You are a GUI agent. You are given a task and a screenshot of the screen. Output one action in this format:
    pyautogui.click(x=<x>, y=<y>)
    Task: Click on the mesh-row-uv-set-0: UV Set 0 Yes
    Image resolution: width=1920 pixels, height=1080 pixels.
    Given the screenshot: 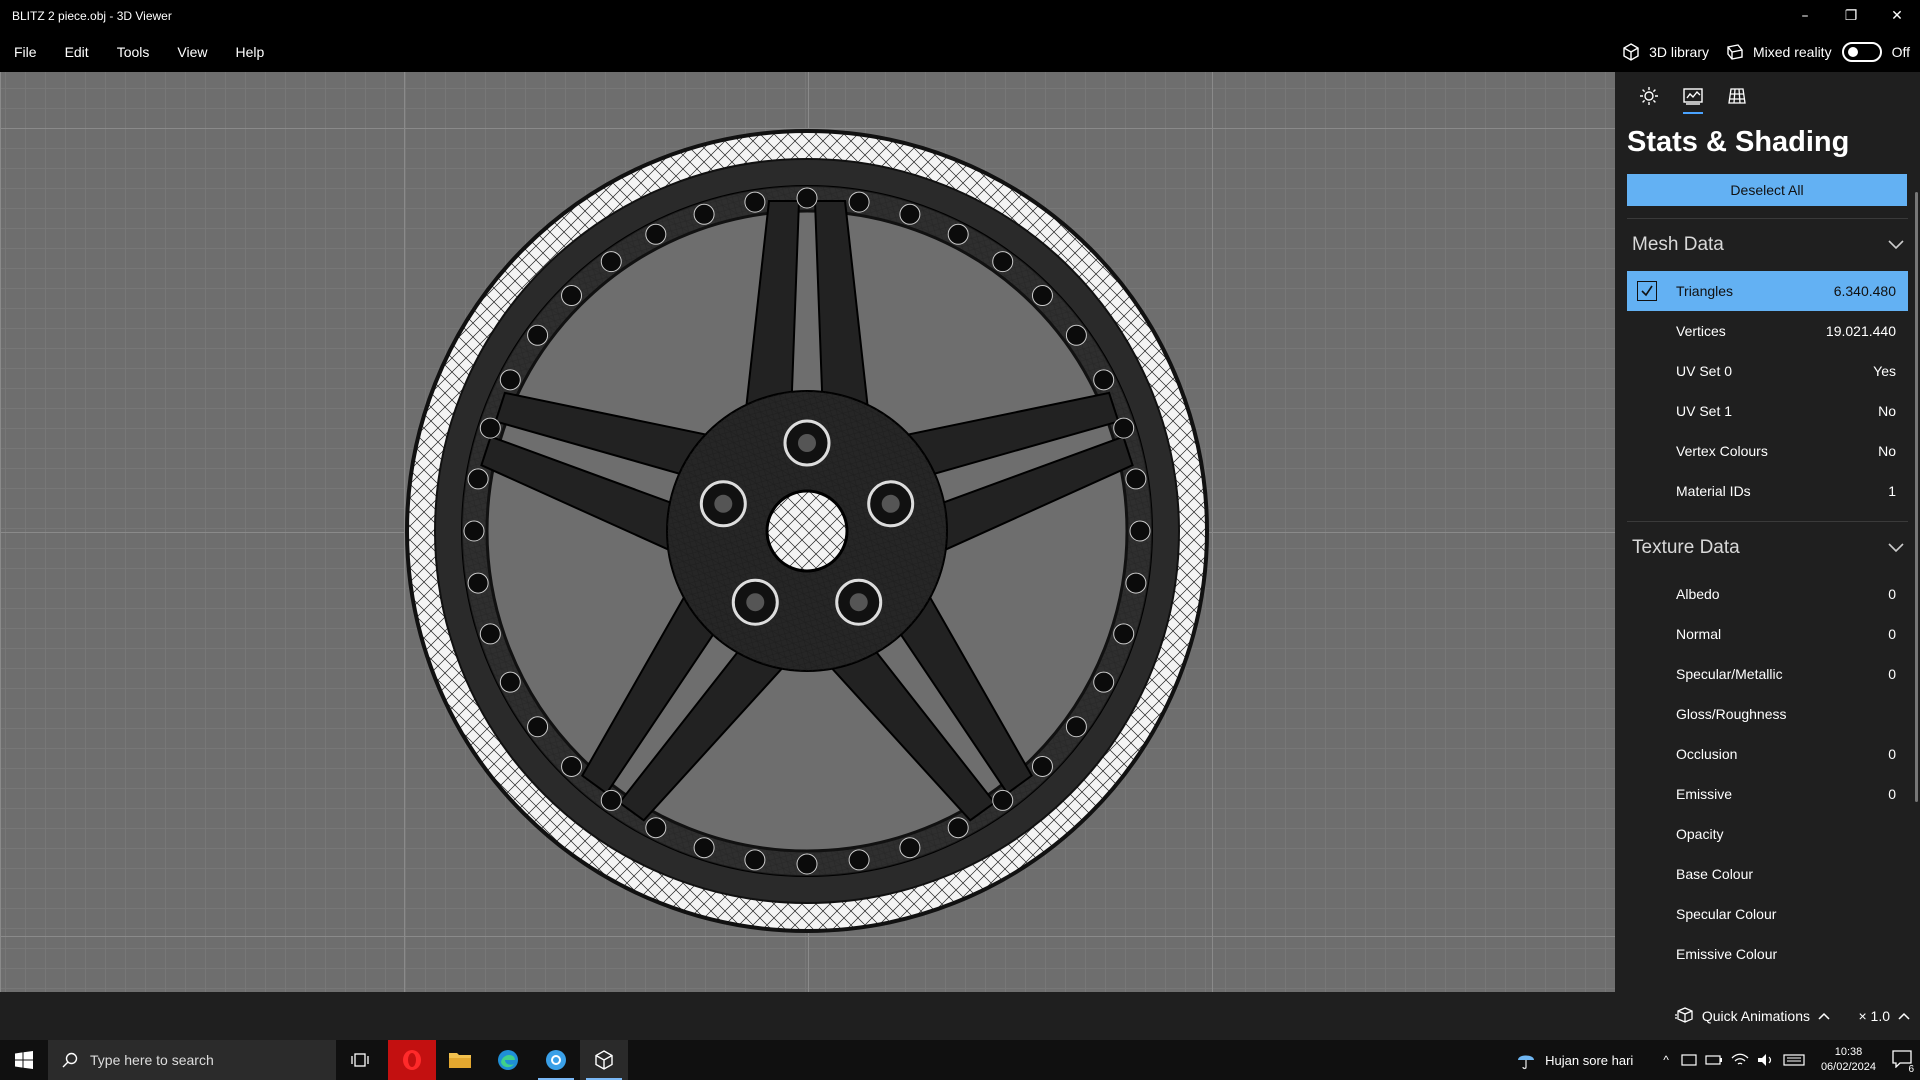 What is the action you would take?
    pyautogui.click(x=1767, y=371)
    